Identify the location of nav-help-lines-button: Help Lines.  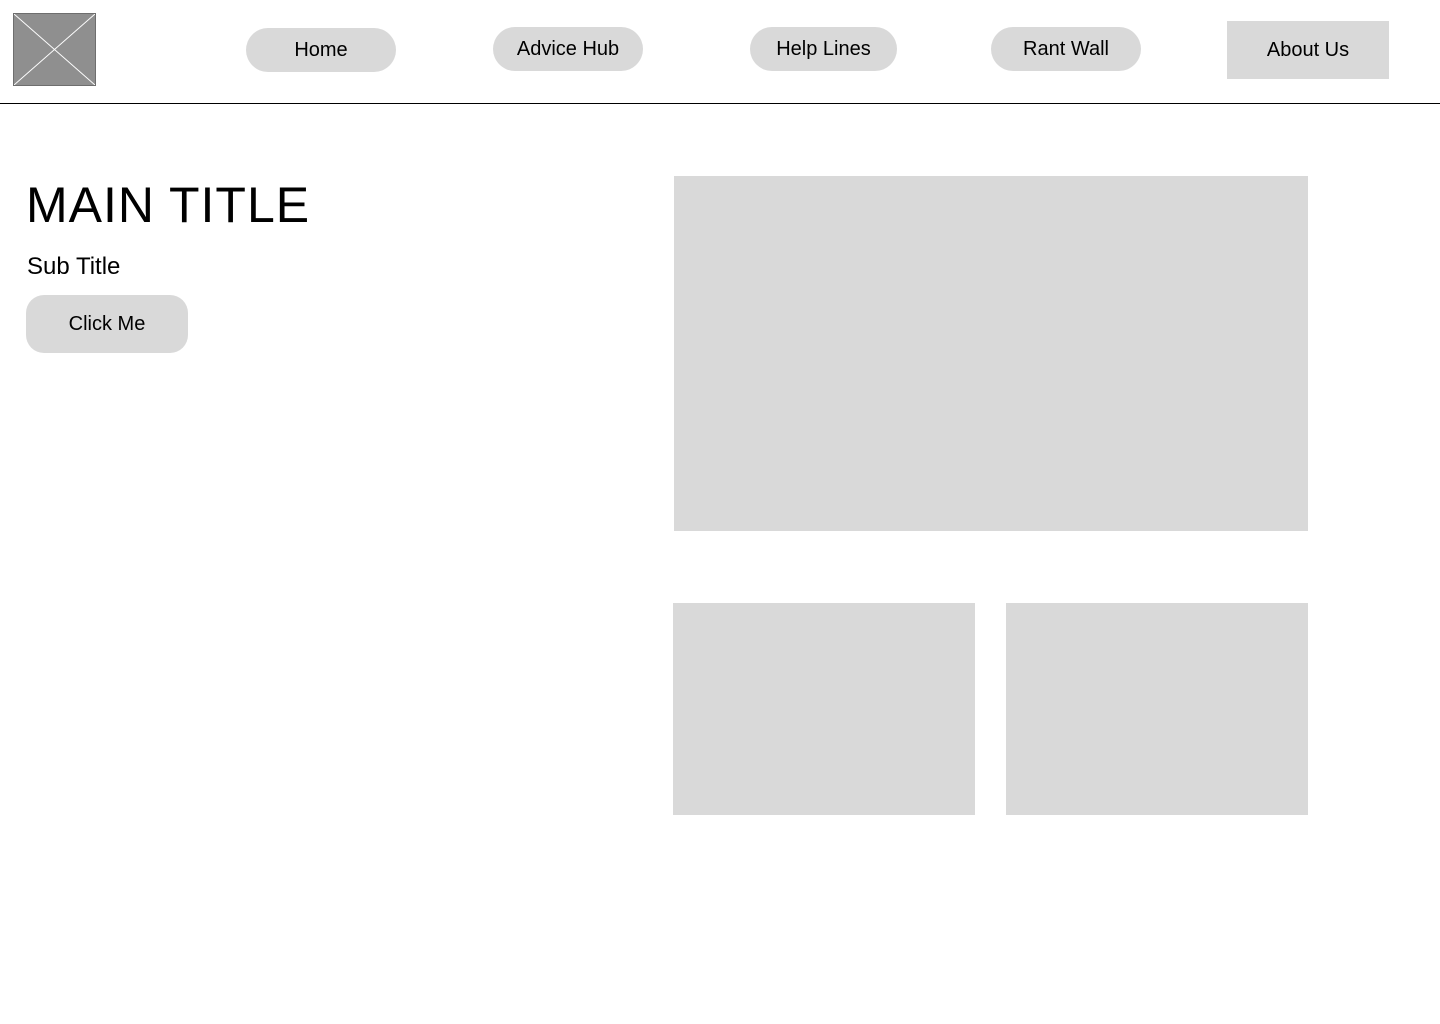
(823, 49).